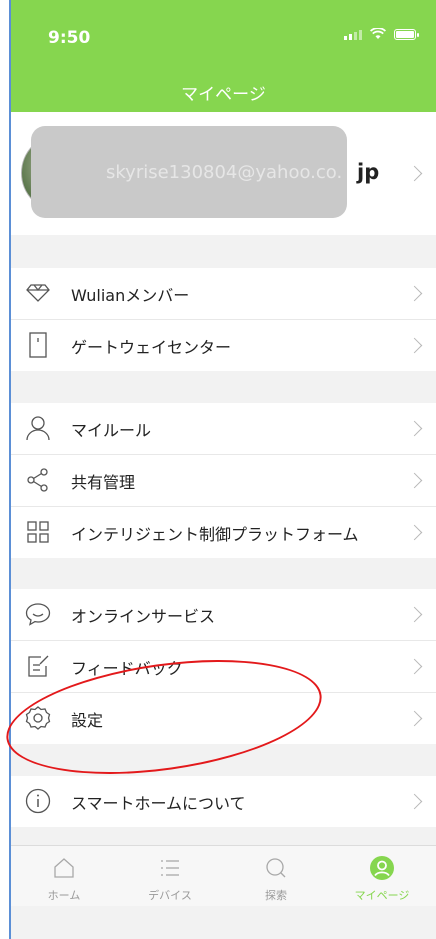 The width and height of the screenshot is (436, 939). What do you see at coordinates (223, 429) in the screenshot?
I see `menu-item-my-rules: マイルール` at bounding box center [223, 429].